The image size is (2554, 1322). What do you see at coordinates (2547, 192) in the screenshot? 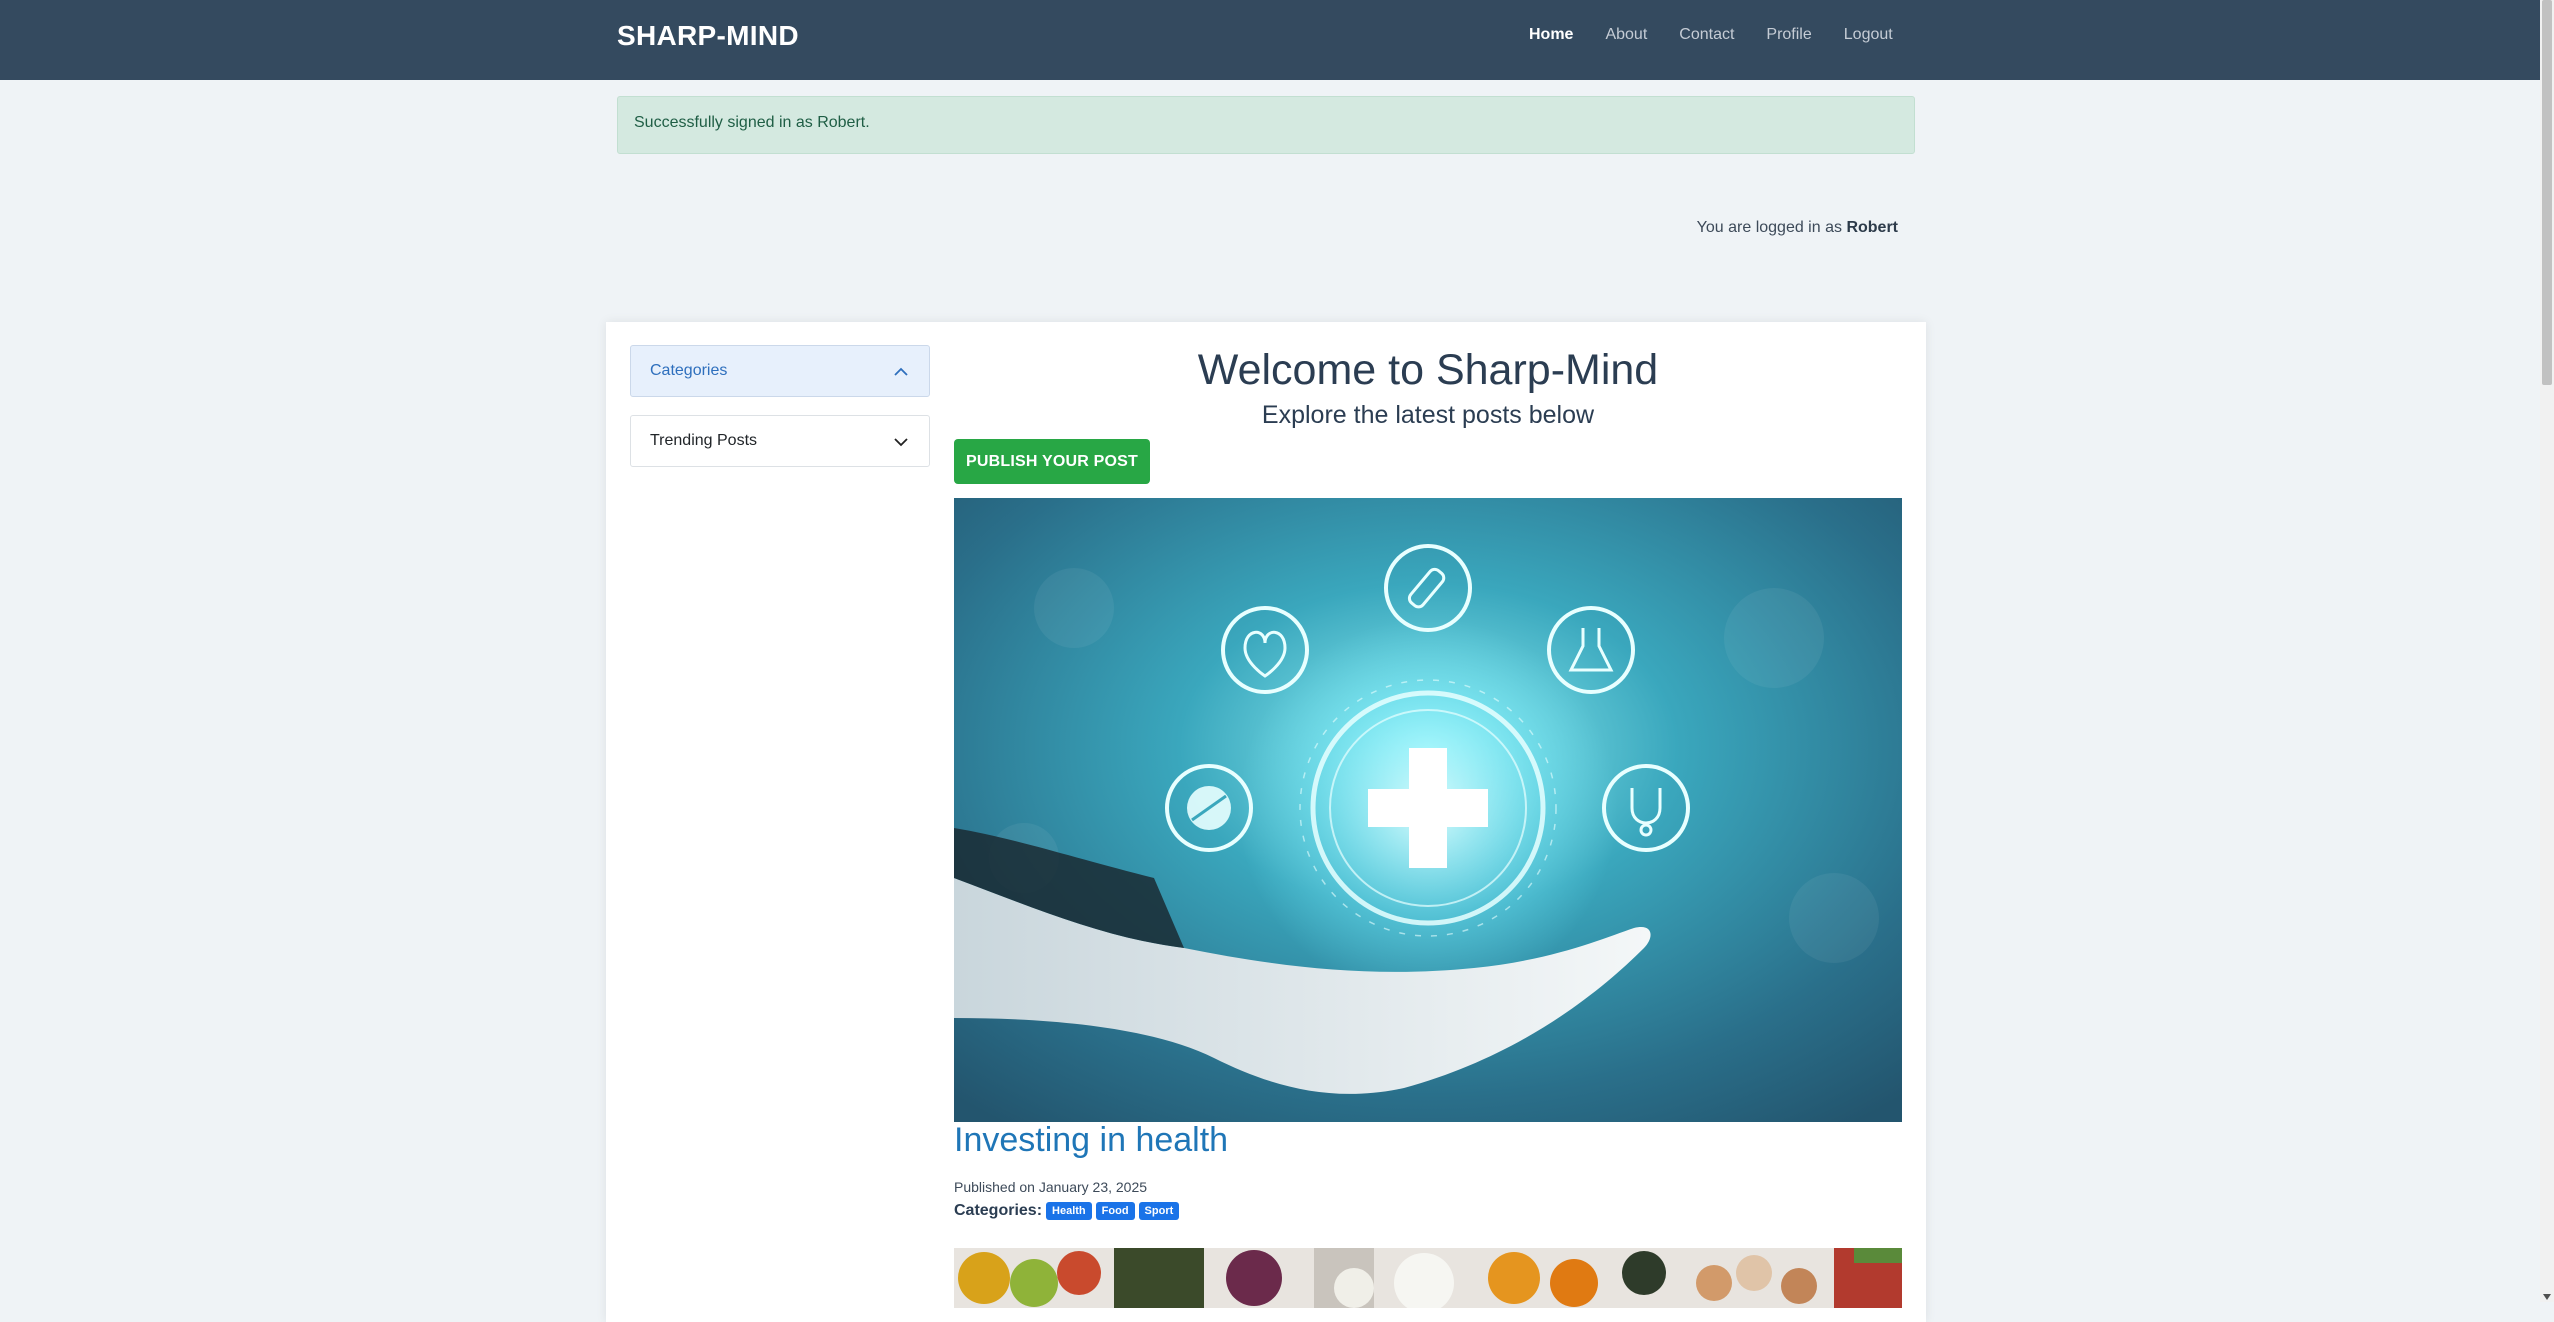
I see `scrollbar-thumb` at bounding box center [2547, 192].